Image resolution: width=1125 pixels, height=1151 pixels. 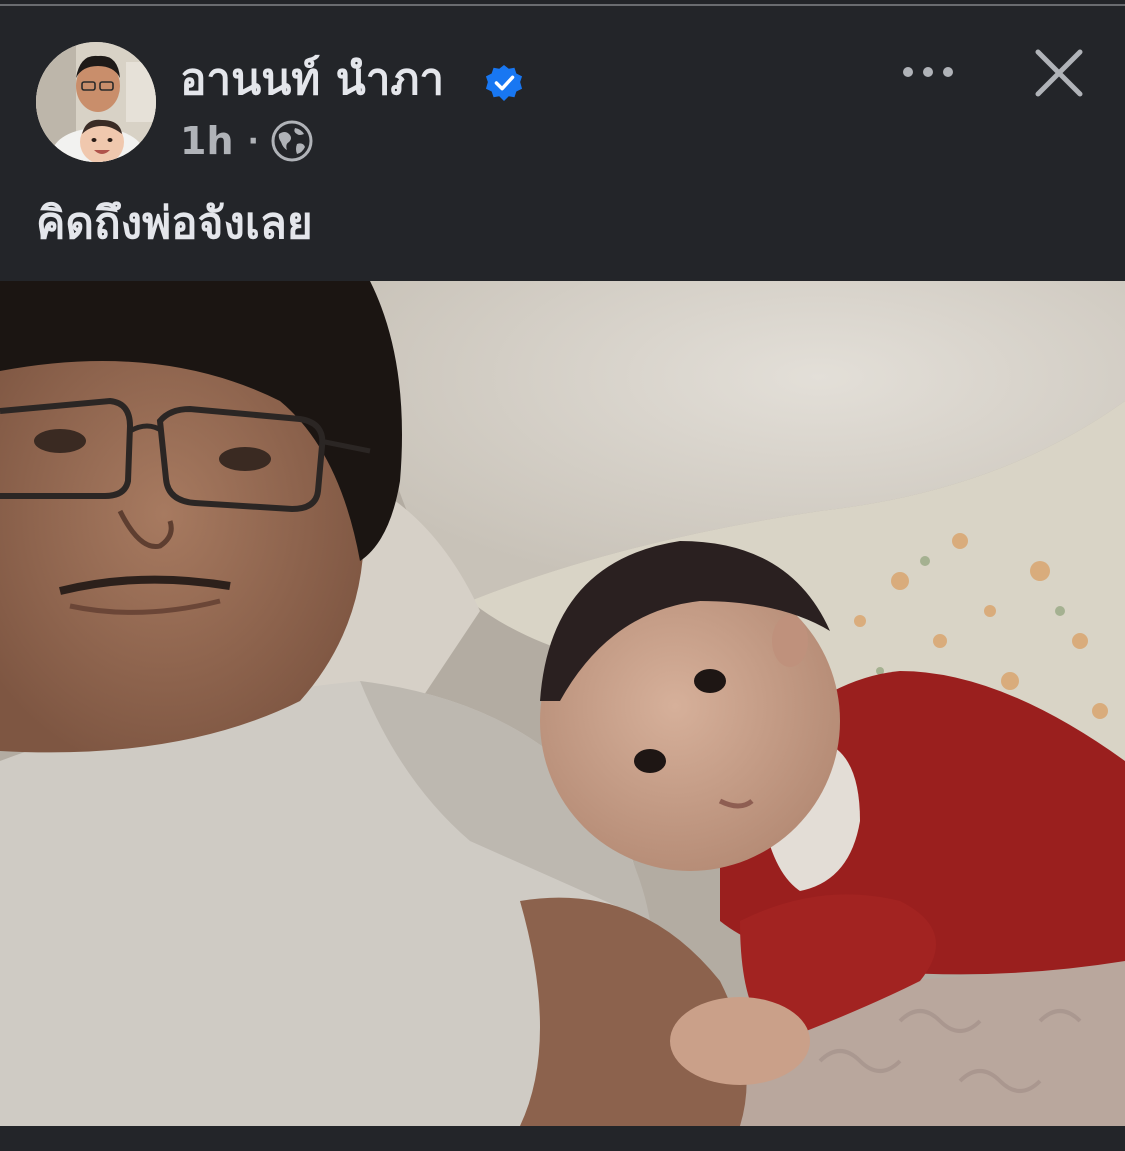 I want to click on post-timestamp: 1h, so click(x=207, y=141).